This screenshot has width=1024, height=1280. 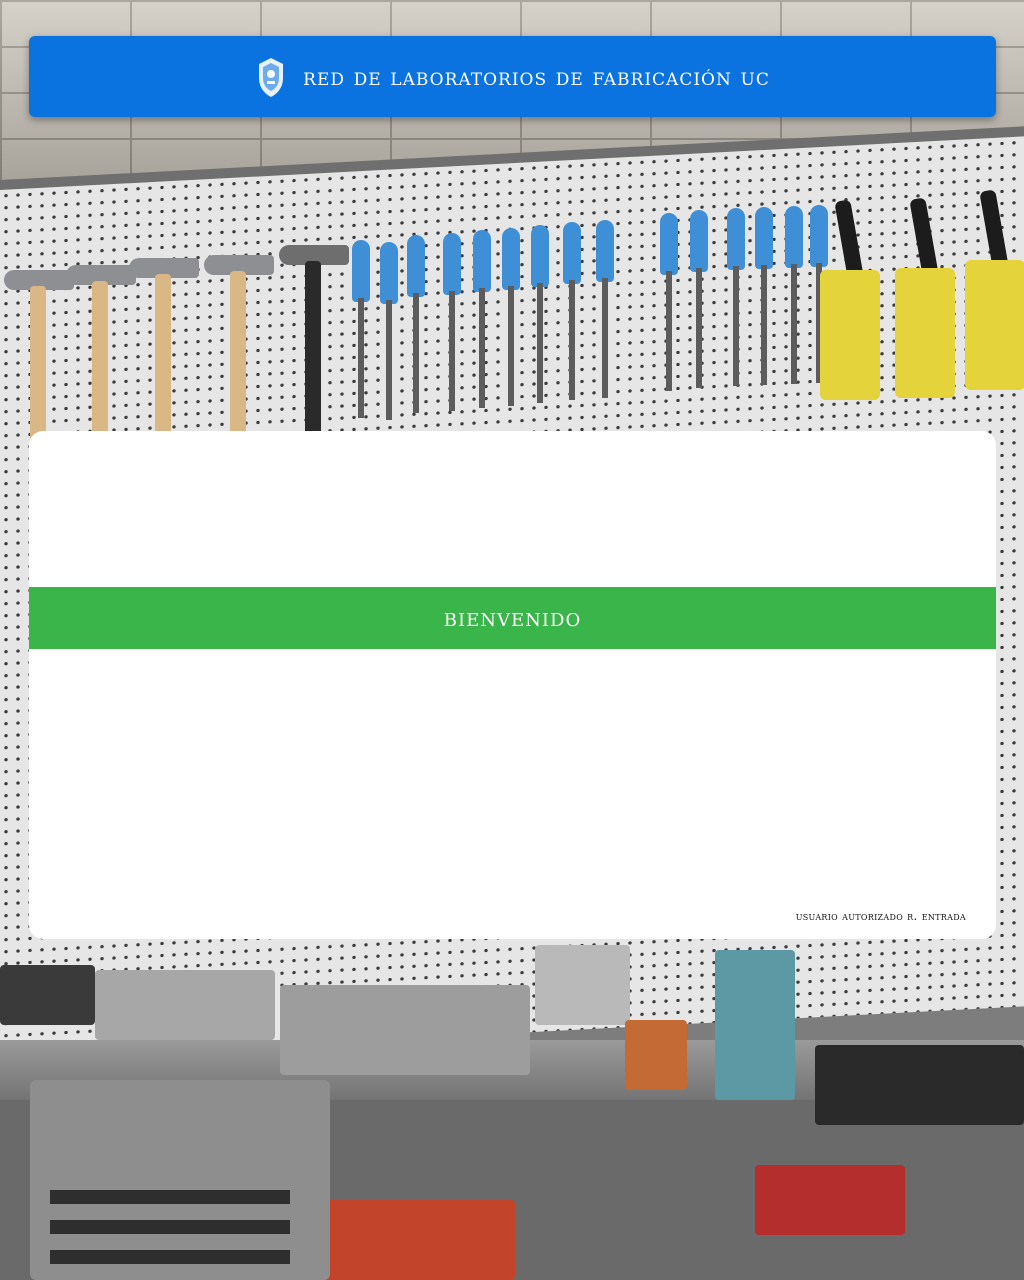 What do you see at coordinates (415, 1240) in the screenshot?
I see `red-case-icon` at bounding box center [415, 1240].